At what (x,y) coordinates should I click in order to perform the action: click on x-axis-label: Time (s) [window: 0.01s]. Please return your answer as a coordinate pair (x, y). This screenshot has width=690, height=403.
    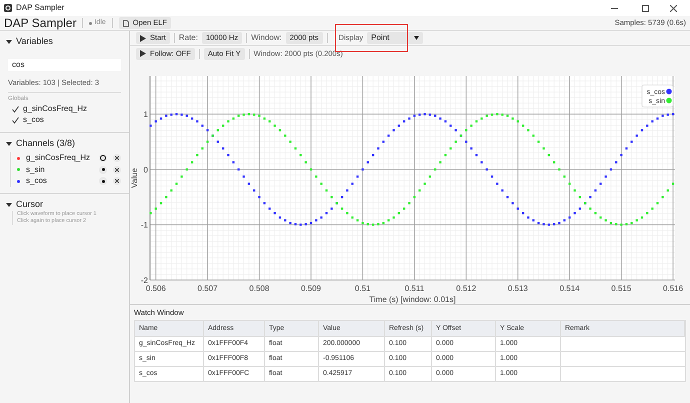
    Looking at the image, I should click on (412, 299).